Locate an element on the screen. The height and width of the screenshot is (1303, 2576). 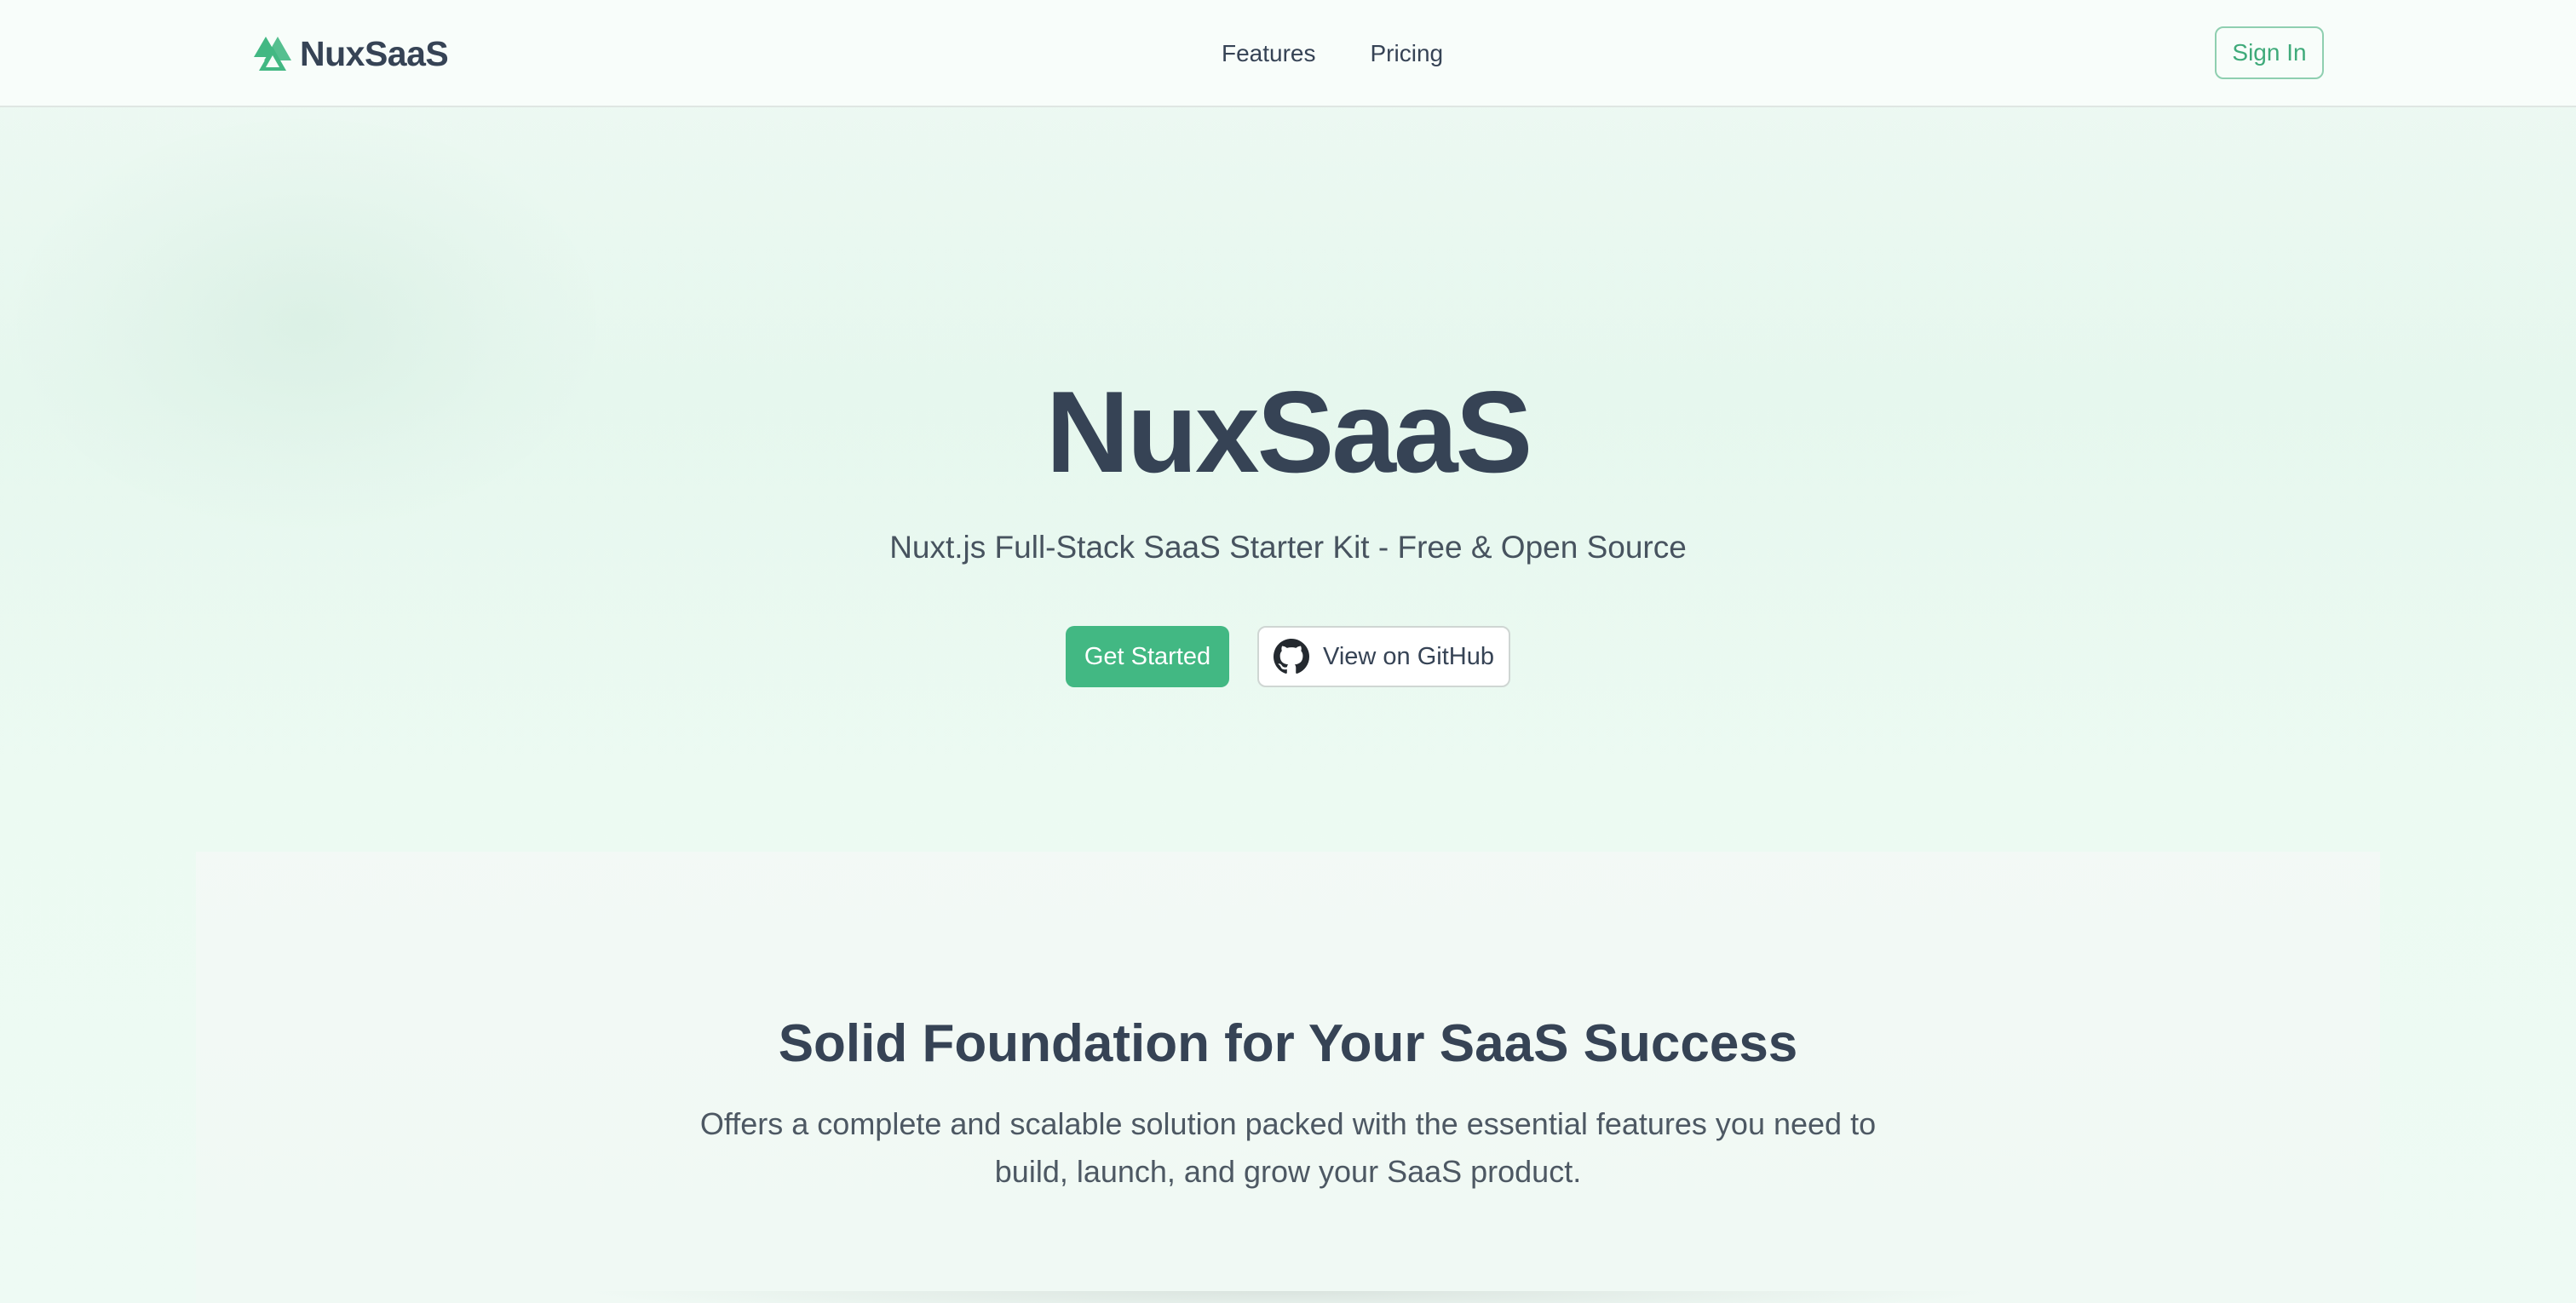
view-on-github-button: View on GitHub is located at coordinates (1383, 657).